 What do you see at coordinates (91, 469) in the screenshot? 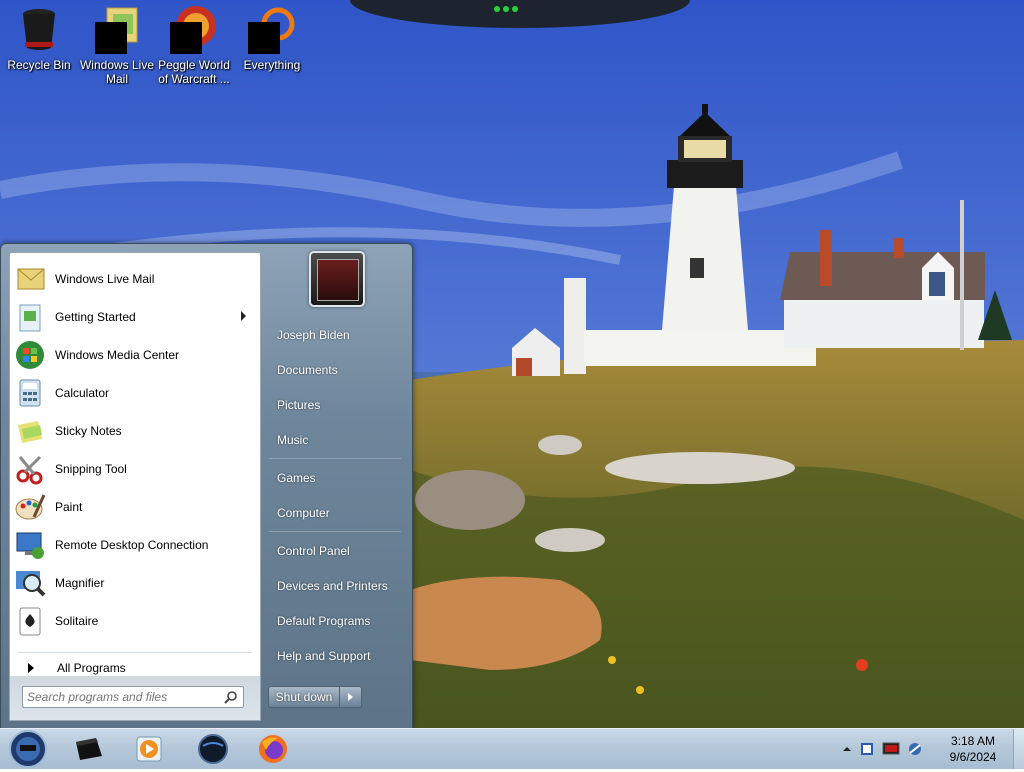
I see `program-label: Snipping Tool` at bounding box center [91, 469].